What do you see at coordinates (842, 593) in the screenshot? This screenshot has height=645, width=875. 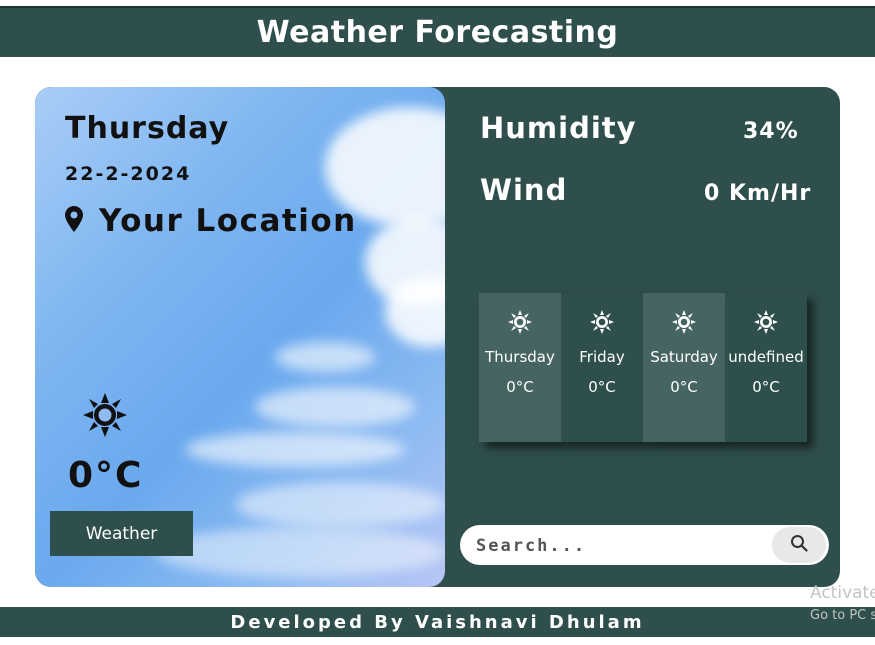 I see `activation-watermark: Activate` at bounding box center [842, 593].